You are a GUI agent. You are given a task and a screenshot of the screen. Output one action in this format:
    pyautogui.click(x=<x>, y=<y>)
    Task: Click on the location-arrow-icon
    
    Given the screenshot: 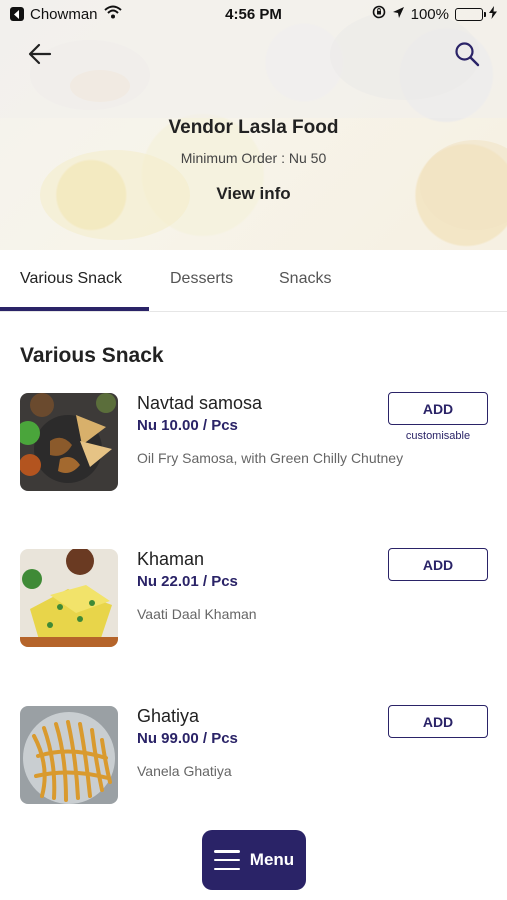 What is the action you would take?
    pyautogui.click(x=398, y=14)
    